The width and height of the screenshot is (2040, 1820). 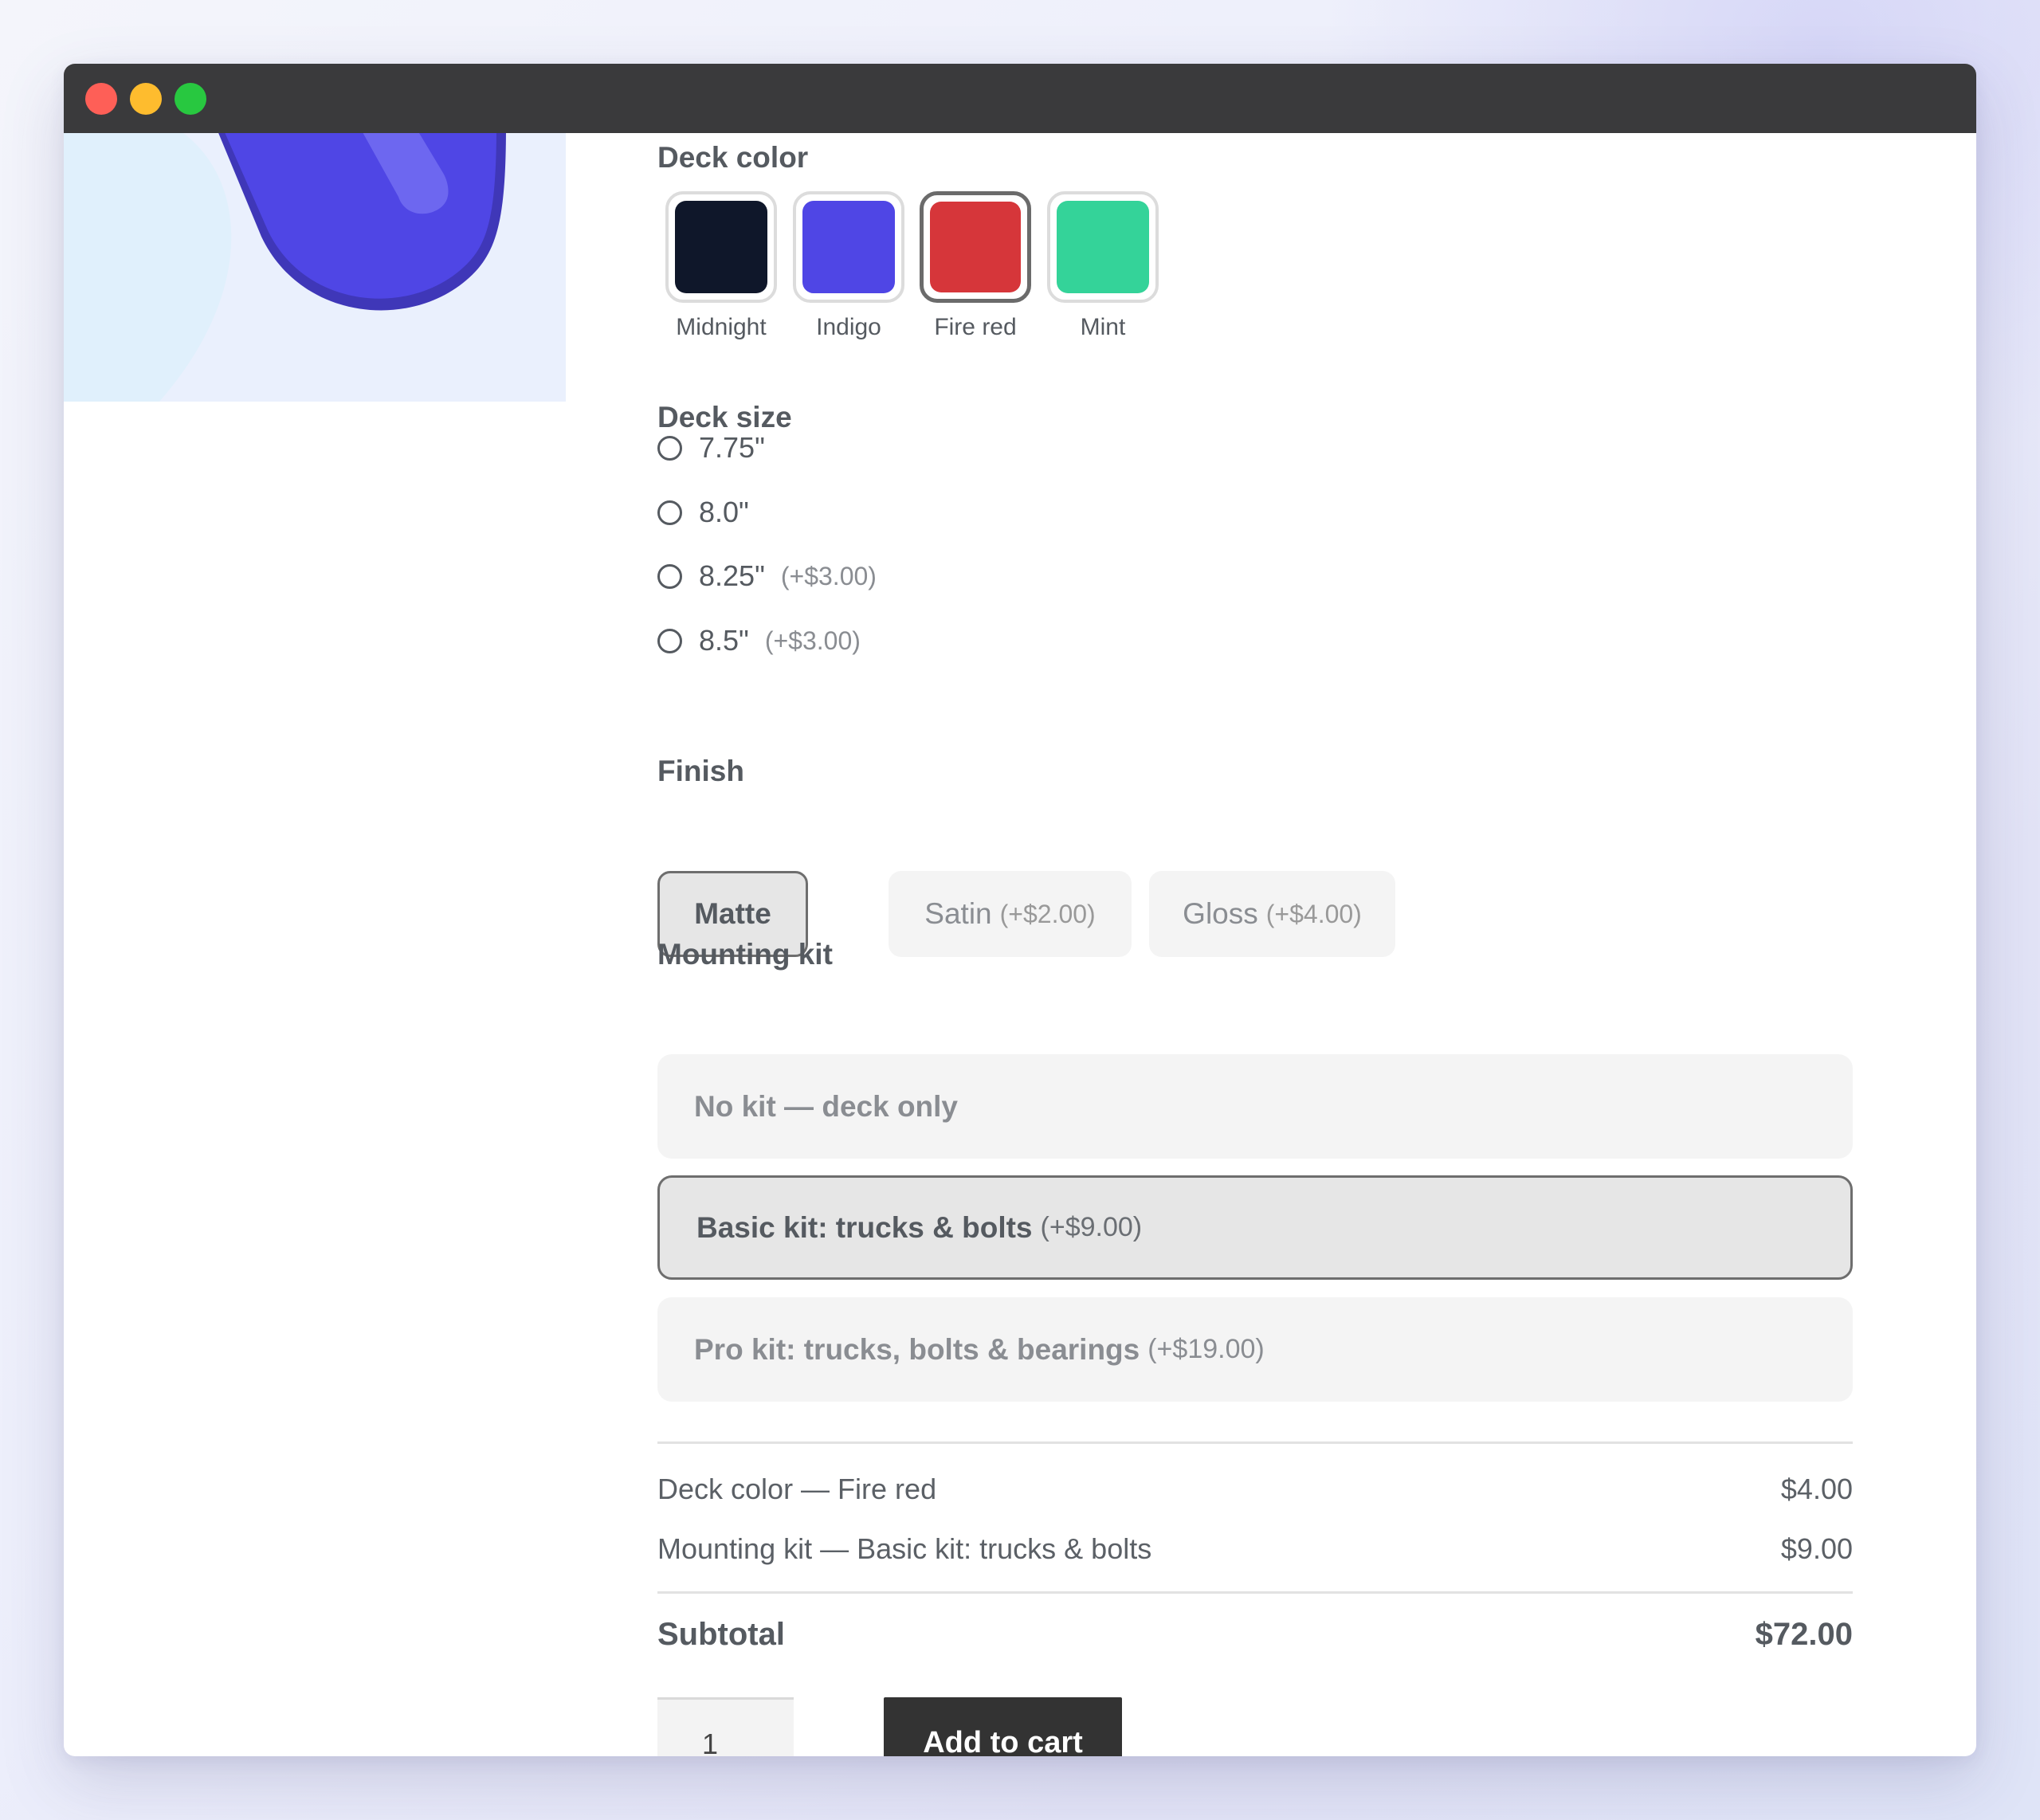 I want to click on finish-option-label: Gloss, so click(x=1220, y=913).